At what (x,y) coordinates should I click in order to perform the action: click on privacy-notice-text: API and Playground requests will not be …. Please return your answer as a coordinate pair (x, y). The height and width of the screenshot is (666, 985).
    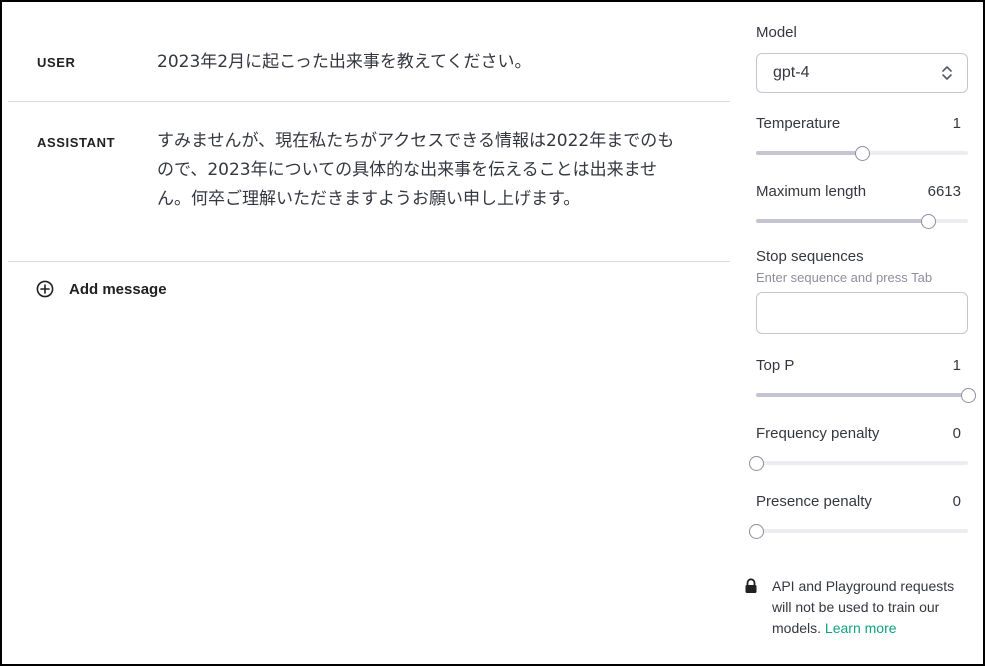
    Looking at the image, I should click on (873, 607).